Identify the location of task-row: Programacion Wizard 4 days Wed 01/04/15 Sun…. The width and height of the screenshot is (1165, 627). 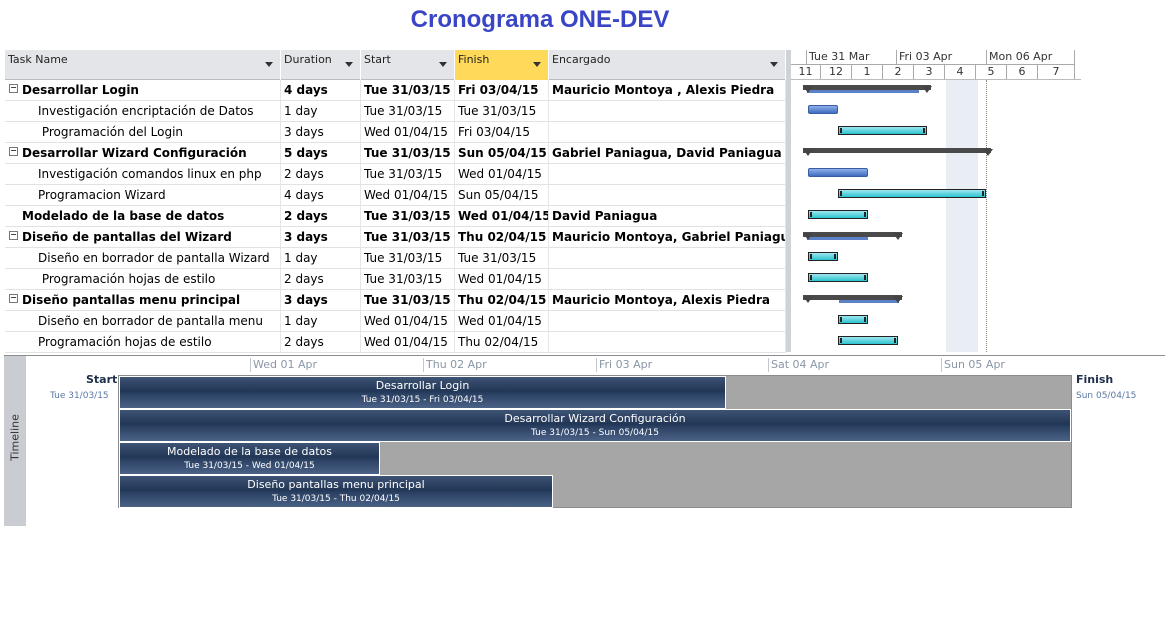
(395, 195).